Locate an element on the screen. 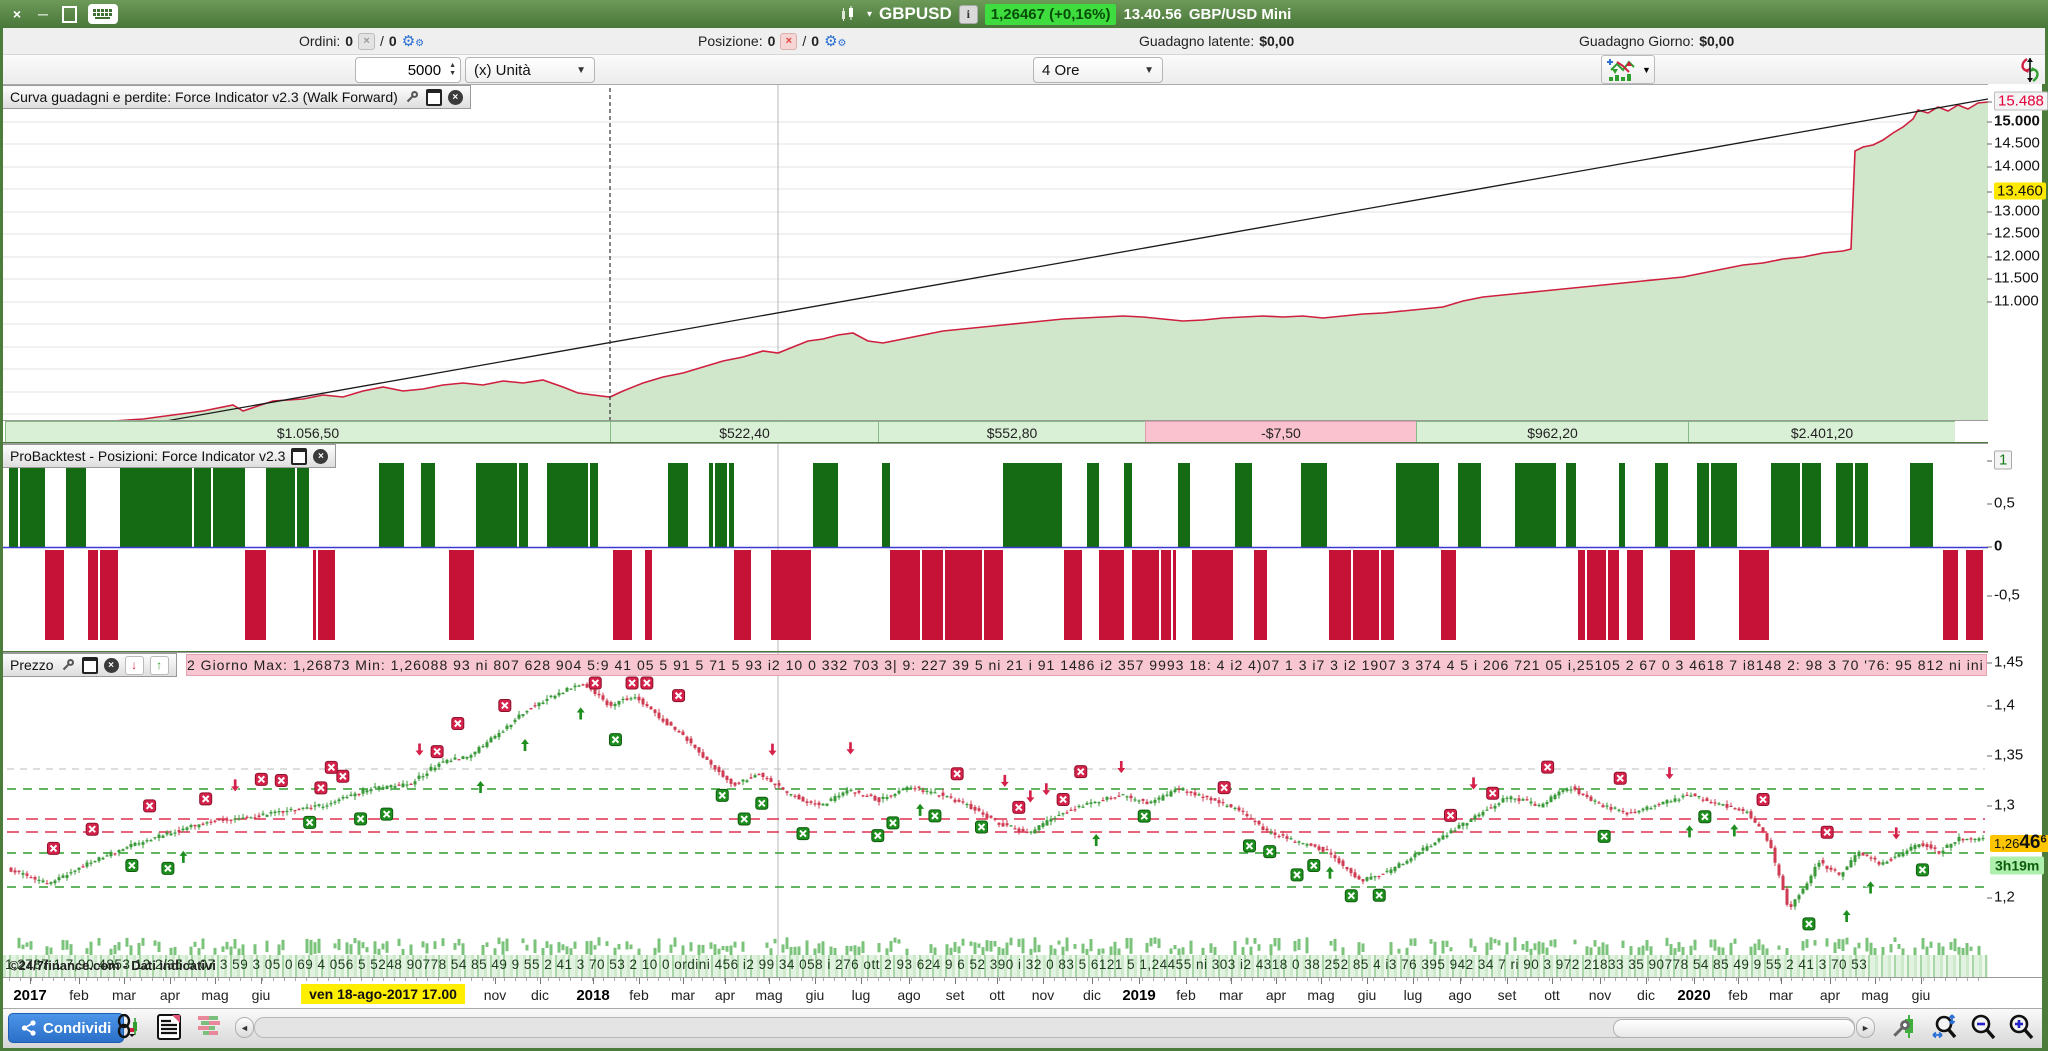 This screenshot has height=1051, width=2048. timeframe-select: 4 Ore ▼ is located at coordinates (1098, 70).